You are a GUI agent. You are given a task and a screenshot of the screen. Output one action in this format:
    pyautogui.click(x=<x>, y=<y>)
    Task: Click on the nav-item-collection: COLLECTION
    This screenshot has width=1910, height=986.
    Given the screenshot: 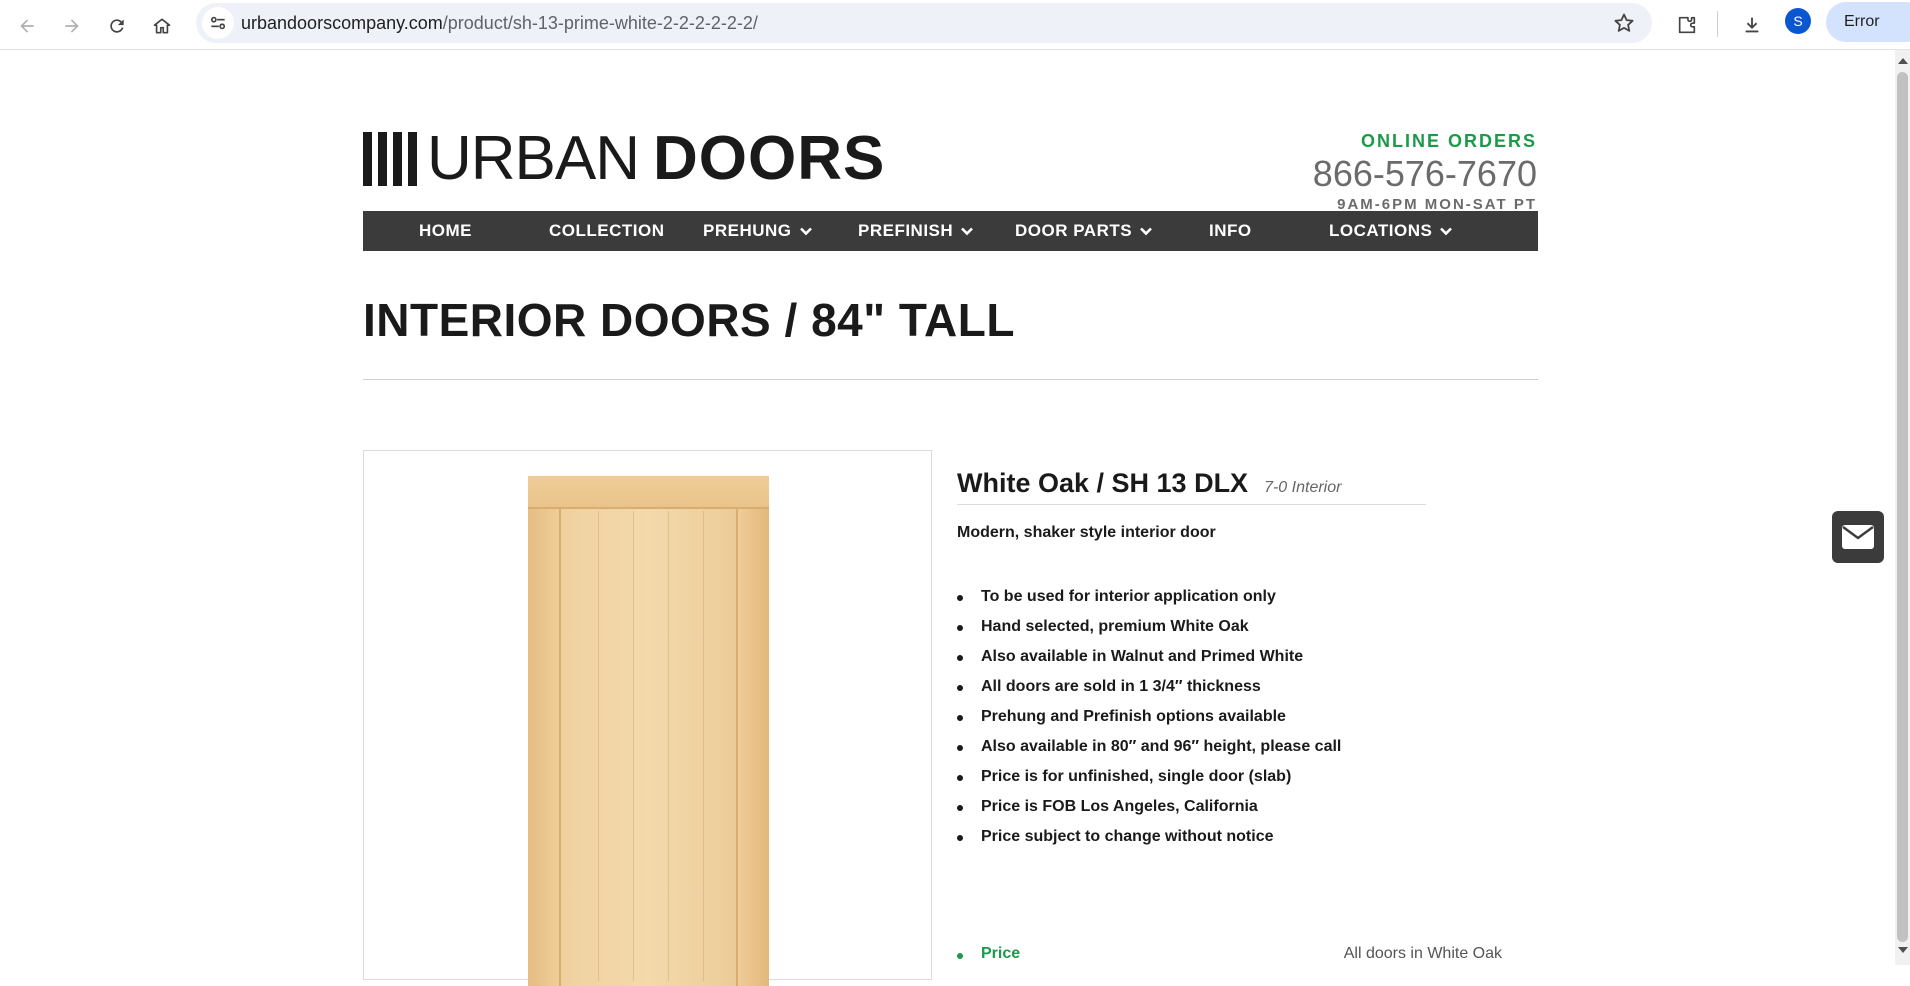 What is the action you would take?
    pyautogui.click(x=607, y=231)
    